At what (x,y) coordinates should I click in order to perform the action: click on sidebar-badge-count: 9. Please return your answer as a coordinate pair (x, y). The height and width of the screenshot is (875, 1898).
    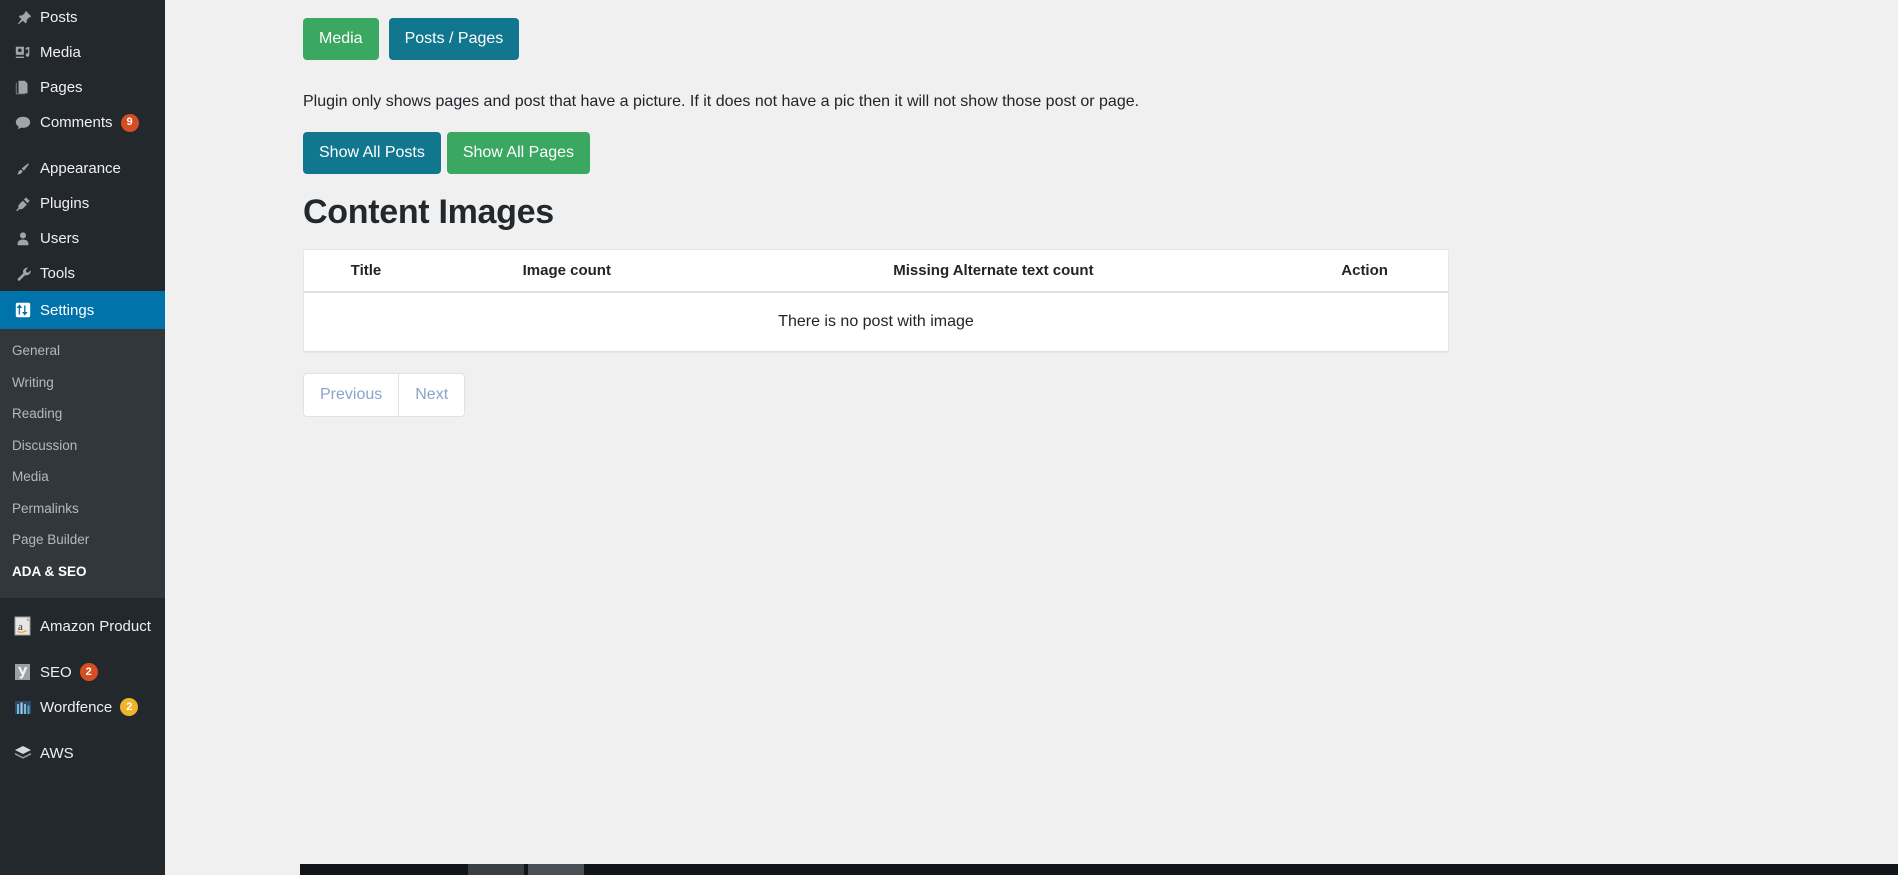
    Looking at the image, I should click on (129, 122).